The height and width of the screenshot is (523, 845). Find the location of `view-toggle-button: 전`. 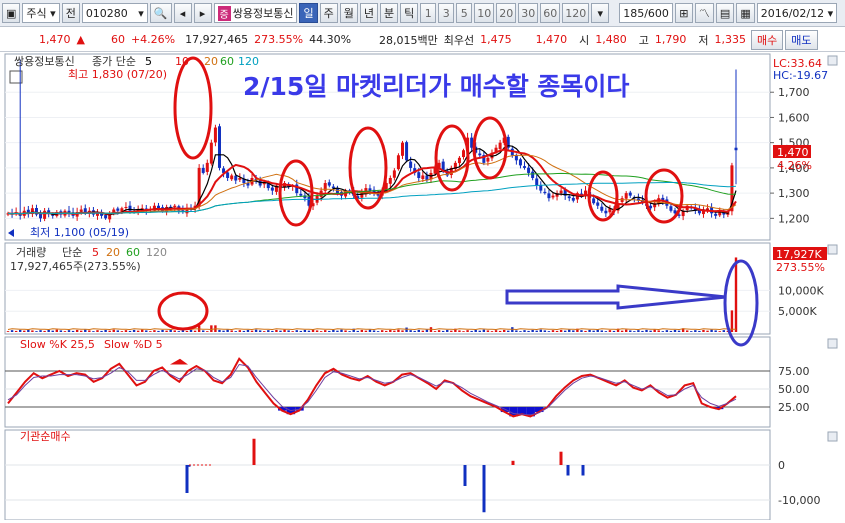

view-toggle-button: 전 is located at coordinates (70, 13).